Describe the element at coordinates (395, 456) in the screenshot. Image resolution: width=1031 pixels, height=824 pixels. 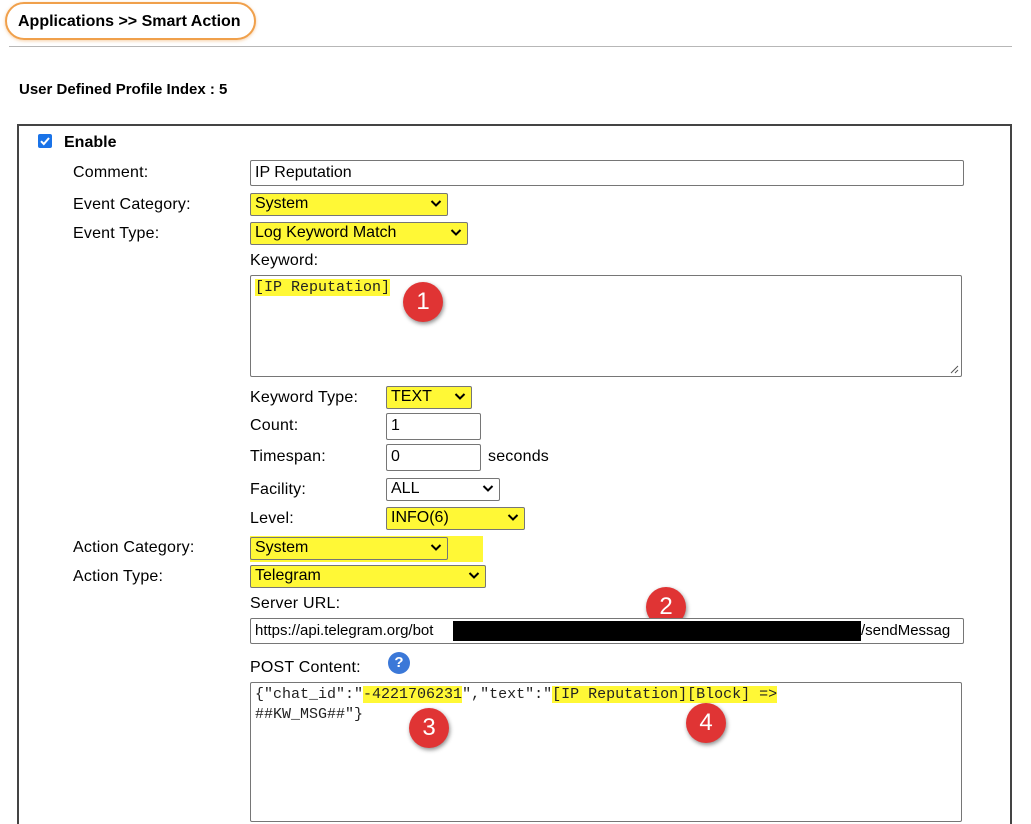
I see `timespan-value: 0` at that location.